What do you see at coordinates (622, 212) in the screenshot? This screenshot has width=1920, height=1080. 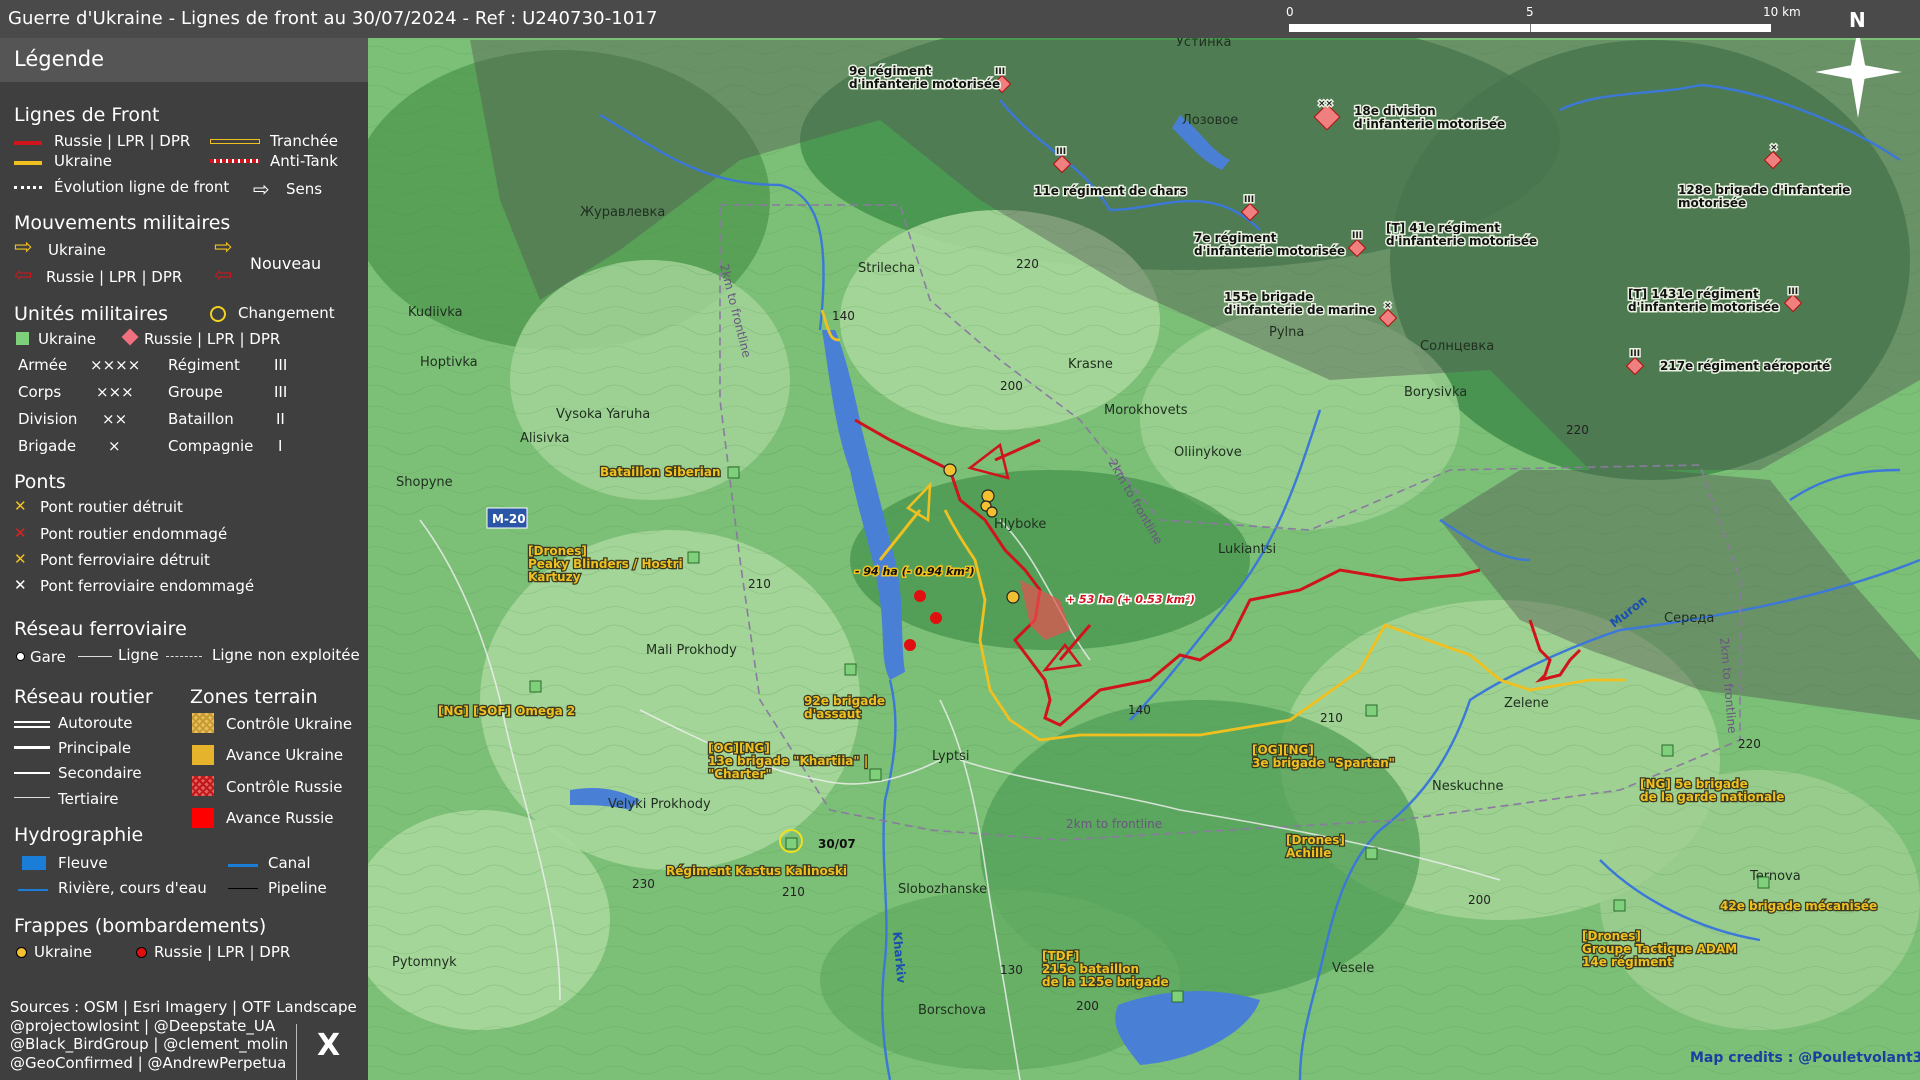 I see `place-label: Журавлевка` at bounding box center [622, 212].